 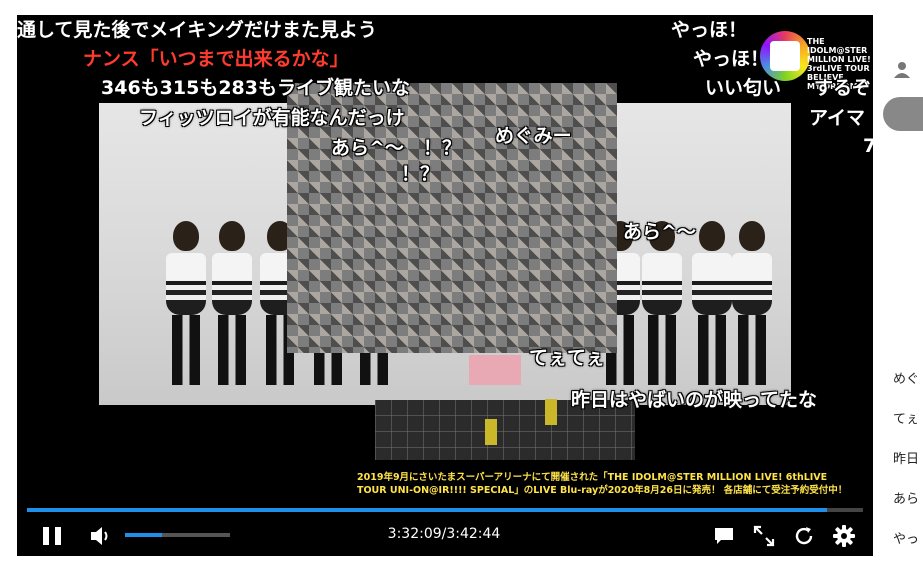 I want to click on user-icon, so click(x=902, y=69).